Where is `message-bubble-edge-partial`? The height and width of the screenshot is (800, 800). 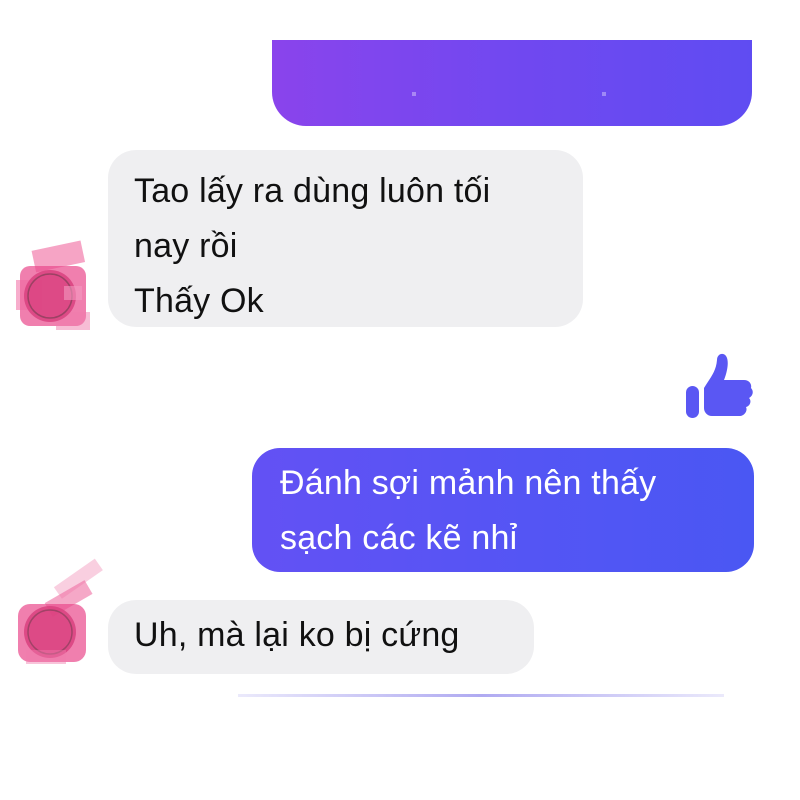
message-bubble-edge-partial is located at coordinates (481, 695).